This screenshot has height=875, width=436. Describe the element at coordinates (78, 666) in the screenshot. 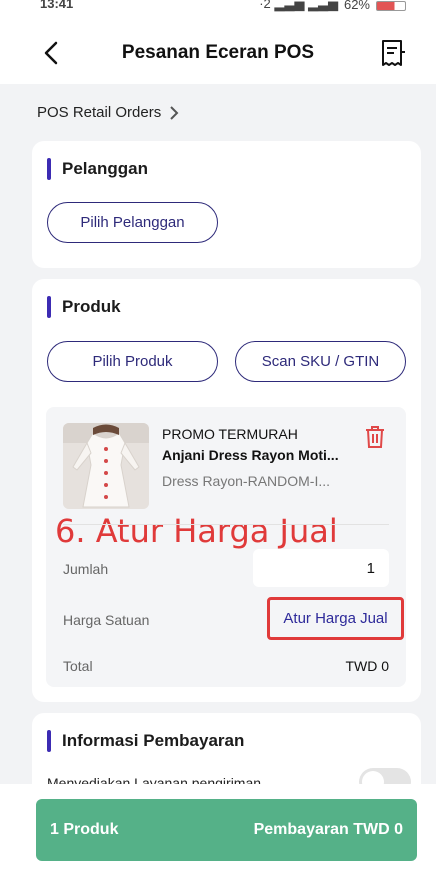

I see `total-label: Total` at that location.